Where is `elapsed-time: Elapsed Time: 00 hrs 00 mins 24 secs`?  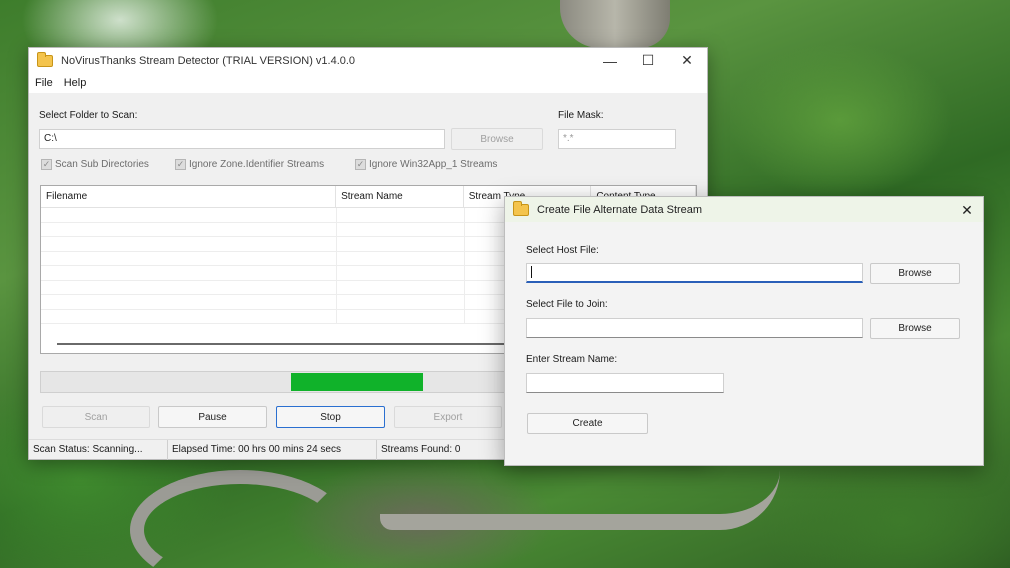
elapsed-time: Elapsed Time: 00 hrs 00 mins 24 secs is located at coordinates (272, 449).